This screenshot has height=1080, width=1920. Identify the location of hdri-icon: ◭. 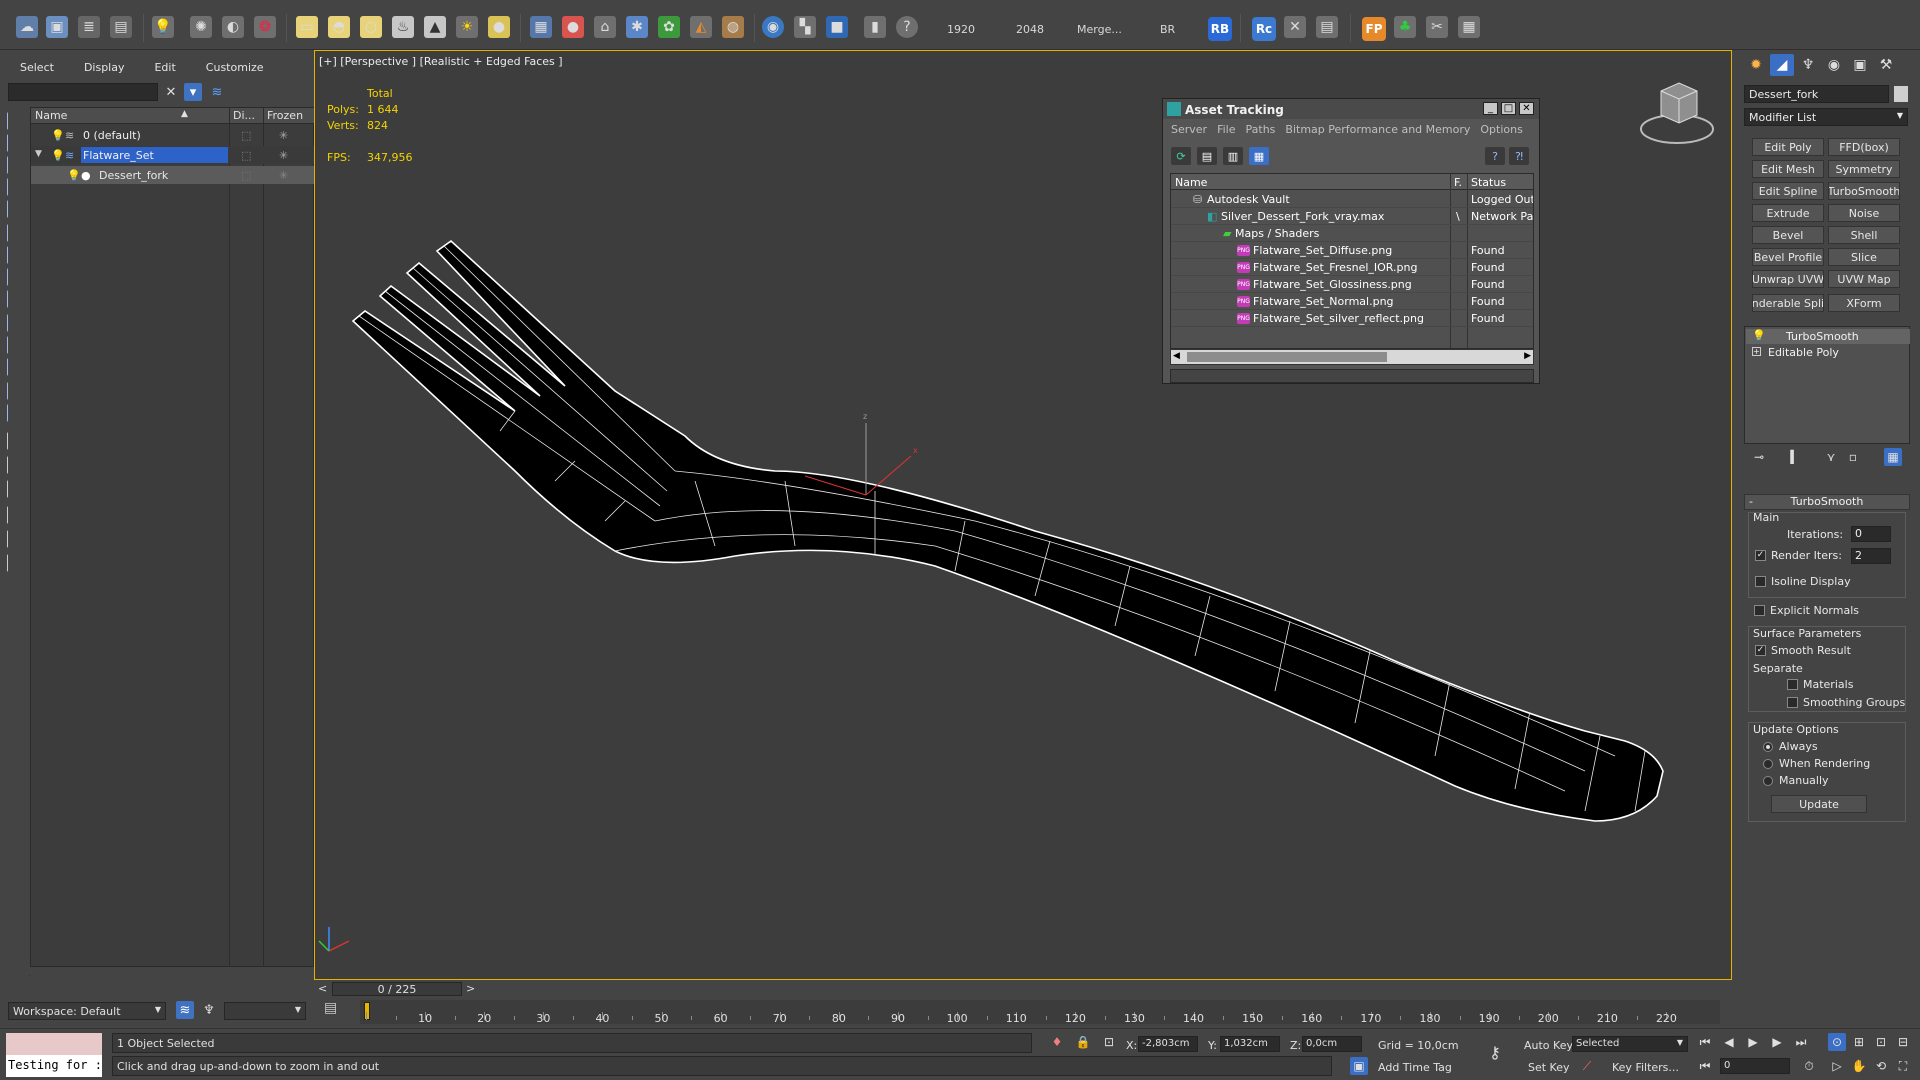
(701, 27).